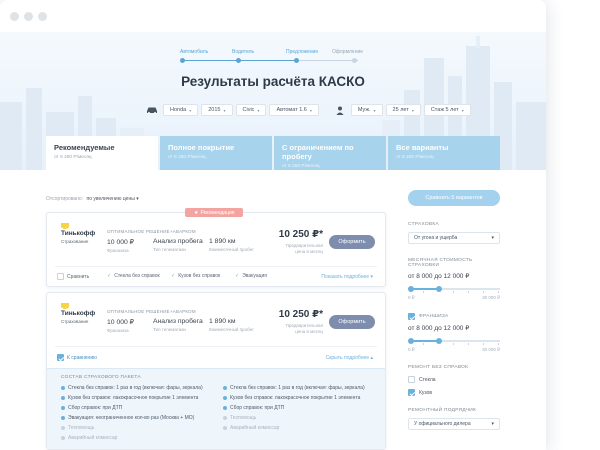 This screenshot has height=450, width=600. Describe the element at coordinates (454, 198) in the screenshot. I see `compare-variants-button: Сравнить 5 вариантов` at that location.